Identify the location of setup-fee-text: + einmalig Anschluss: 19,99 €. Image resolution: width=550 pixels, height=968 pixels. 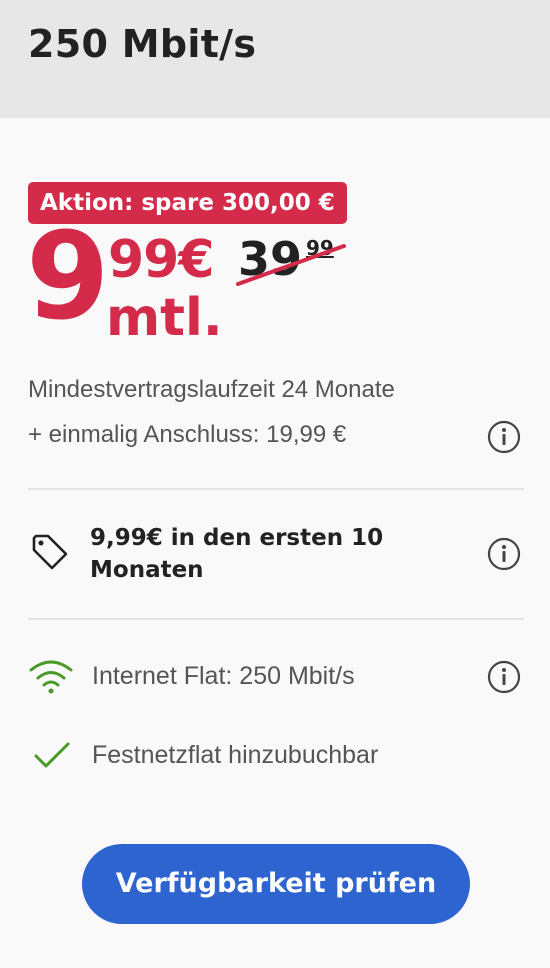
(187, 434).